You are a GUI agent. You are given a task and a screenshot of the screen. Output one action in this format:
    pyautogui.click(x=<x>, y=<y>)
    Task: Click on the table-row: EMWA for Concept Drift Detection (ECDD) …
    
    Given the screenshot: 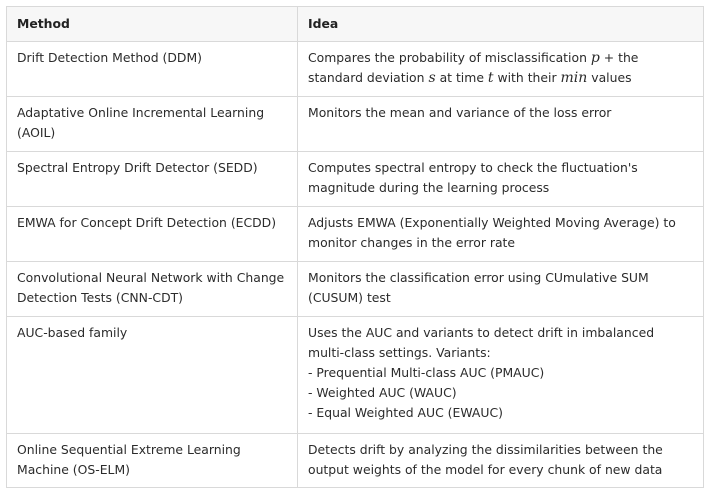 What is the action you would take?
    pyautogui.click(x=355, y=234)
    